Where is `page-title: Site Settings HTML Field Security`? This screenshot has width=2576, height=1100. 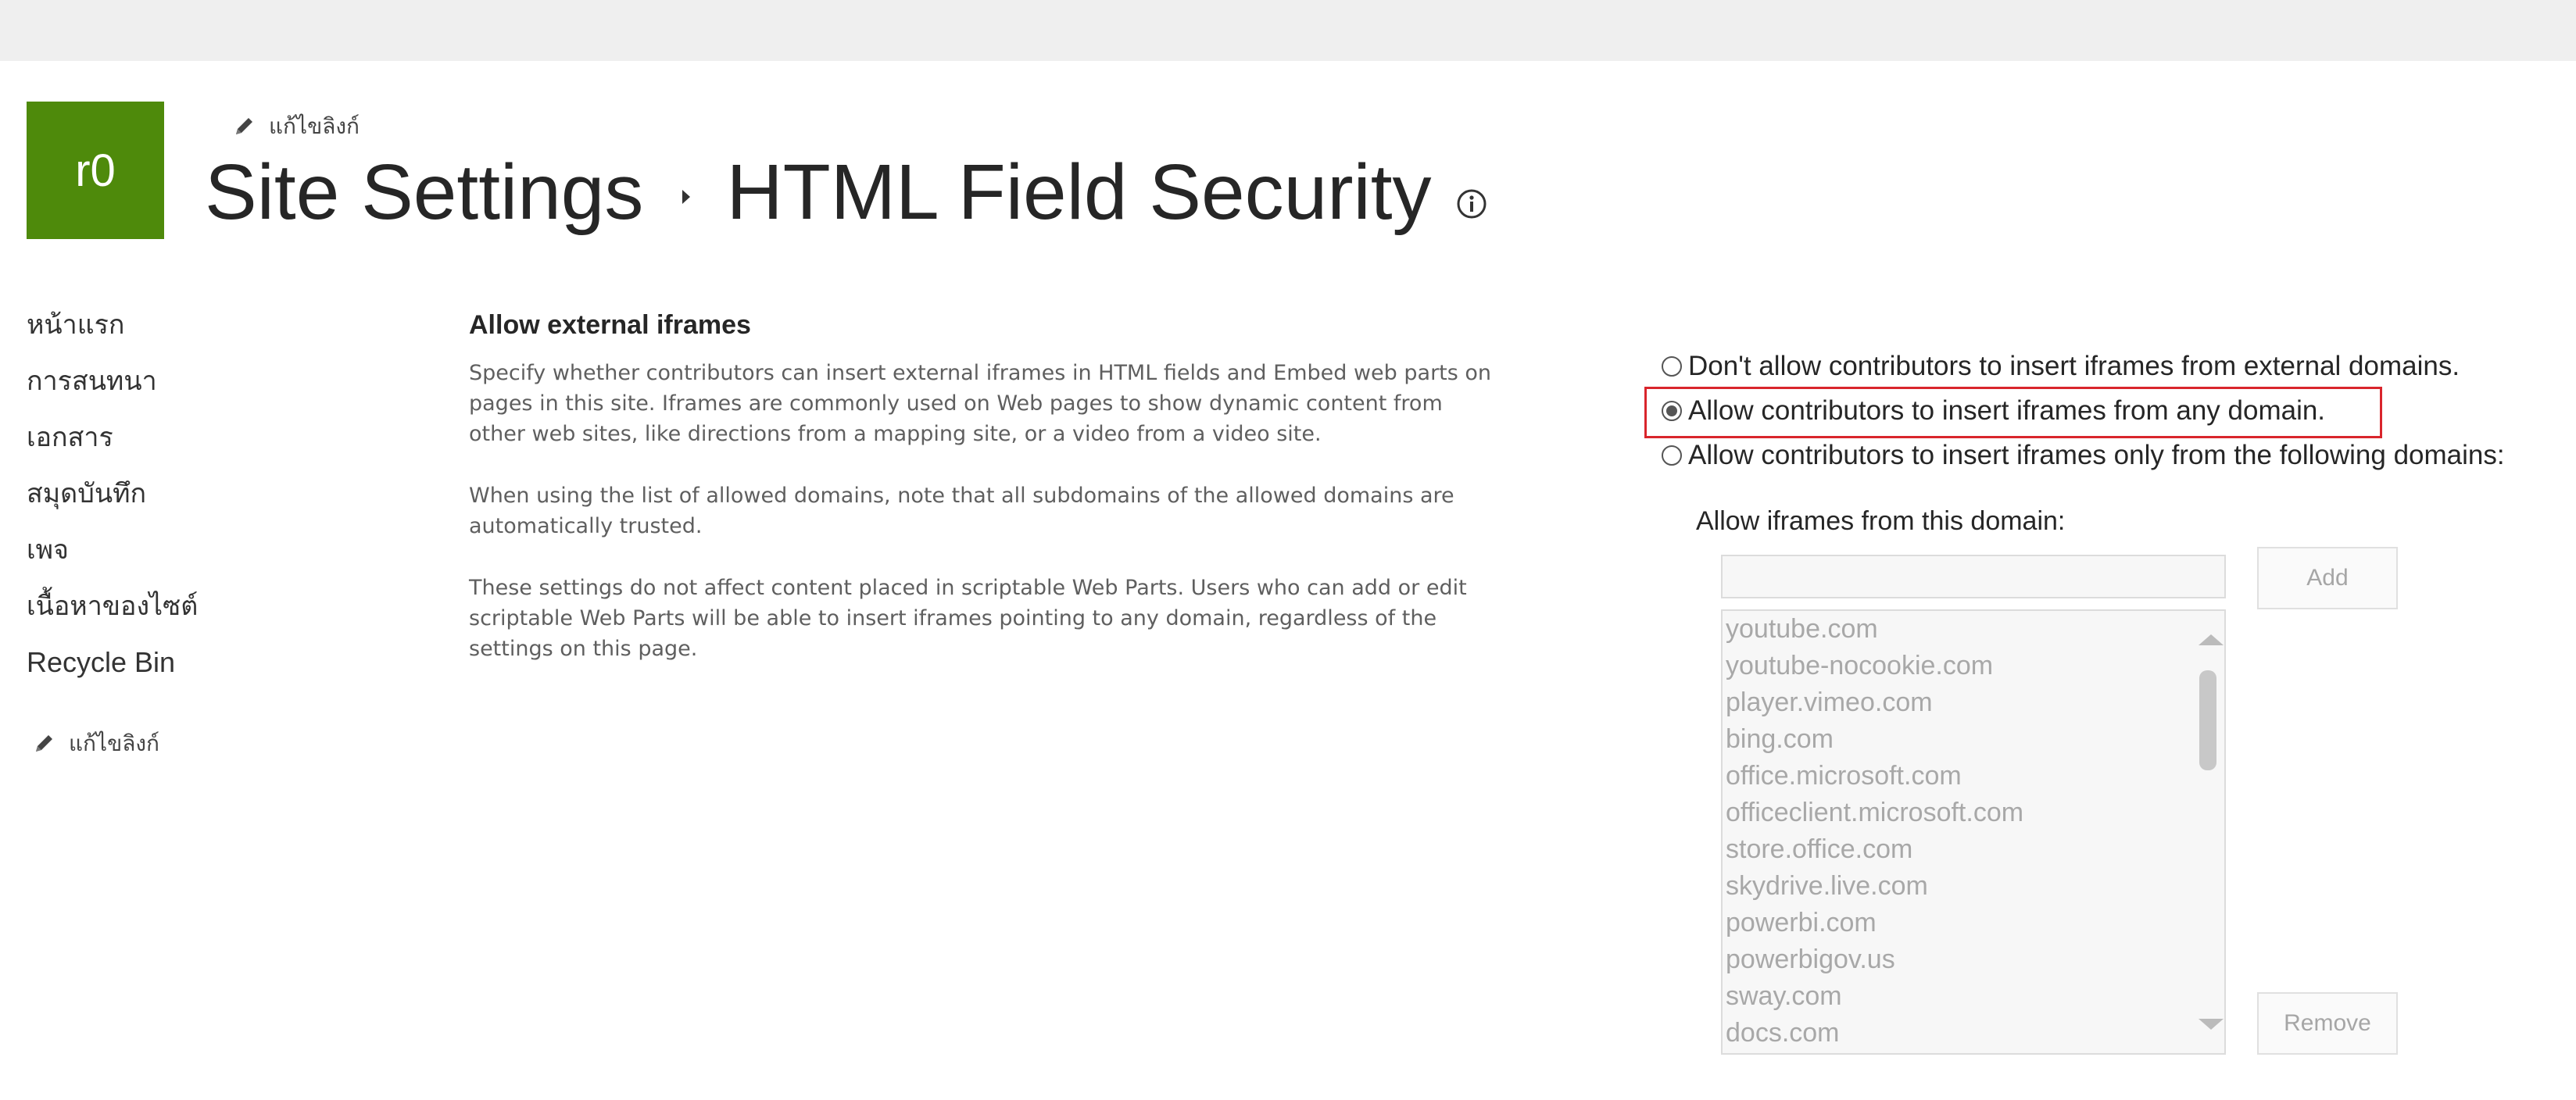
page-title: Site Settings HTML Field Security is located at coordinates (846, 192).